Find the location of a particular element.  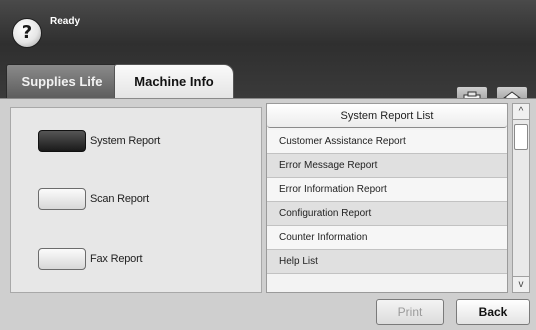

system-report-option: System Report is located at coordinates (99, 141).